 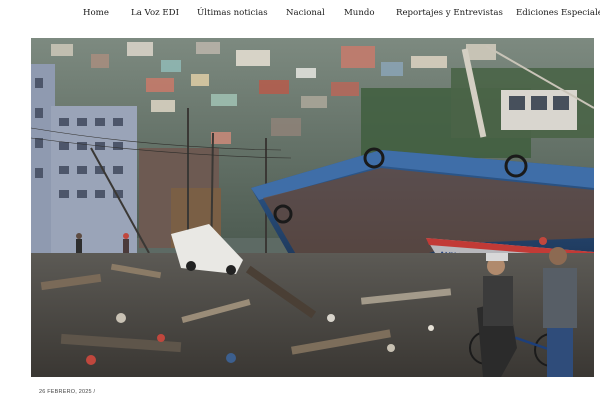 What do you see at coordinates (67, 392) in the screenshot?
I see `article-date: 26 FEBRERO, 2025 /` at bounding box center [67, 392].